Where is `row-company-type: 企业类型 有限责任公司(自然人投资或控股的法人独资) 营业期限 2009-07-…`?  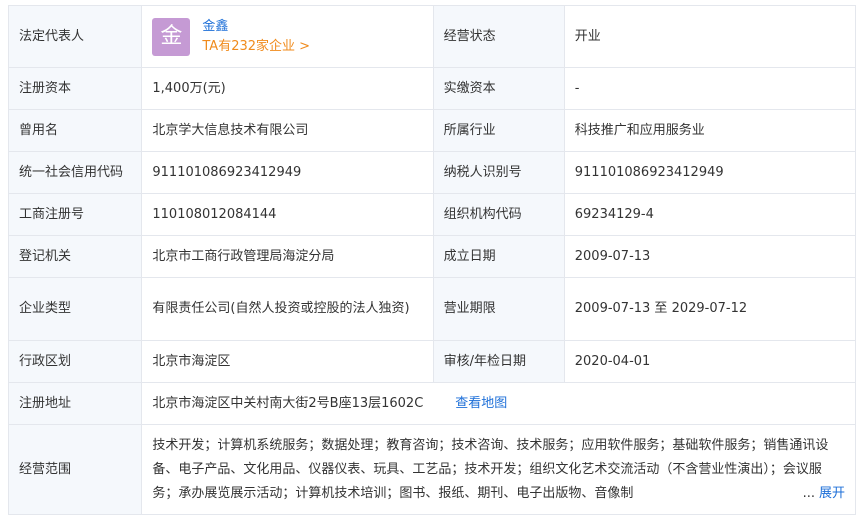
row-company-type: 企业类型 有限责任公司(自然人投资或控股的法人独资) 营业期限 2009-07-… is located at coordinates (432, 309).